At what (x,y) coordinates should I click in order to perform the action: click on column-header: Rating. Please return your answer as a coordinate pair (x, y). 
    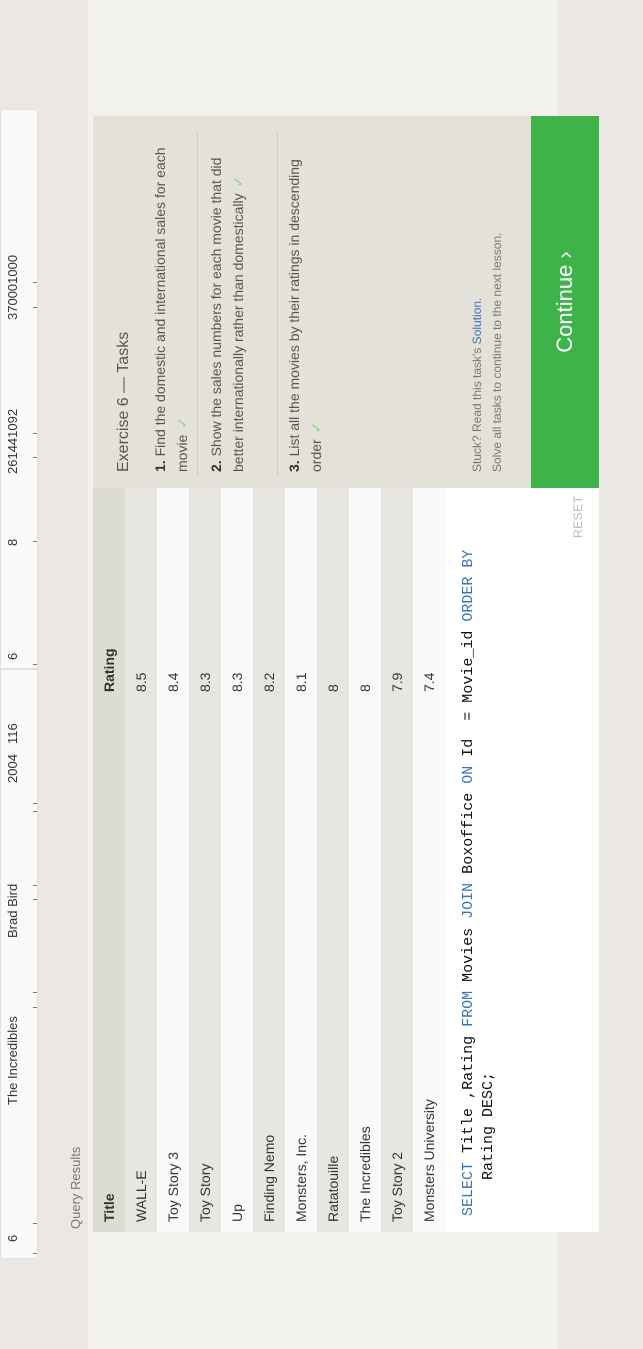
    Looking at the image, I should click on (109, 670).